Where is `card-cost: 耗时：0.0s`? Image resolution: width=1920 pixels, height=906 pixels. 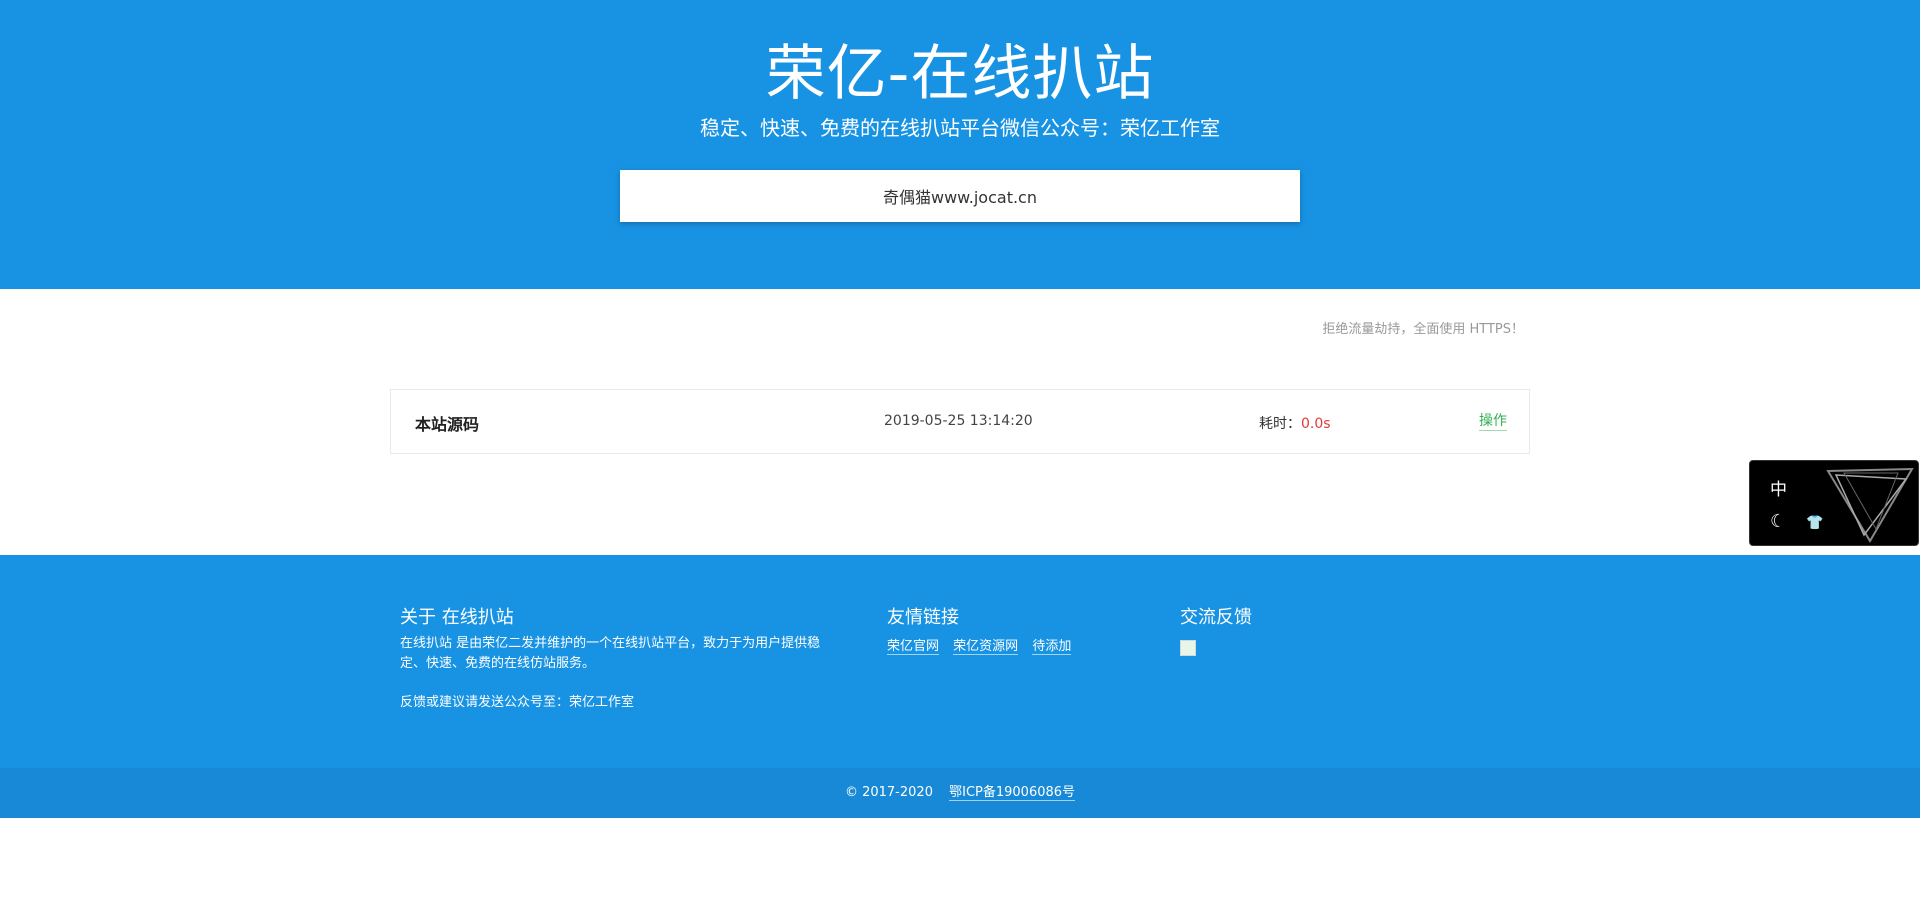
card-cost: 耗时：0.0s is located at coordinates (1295, 423).